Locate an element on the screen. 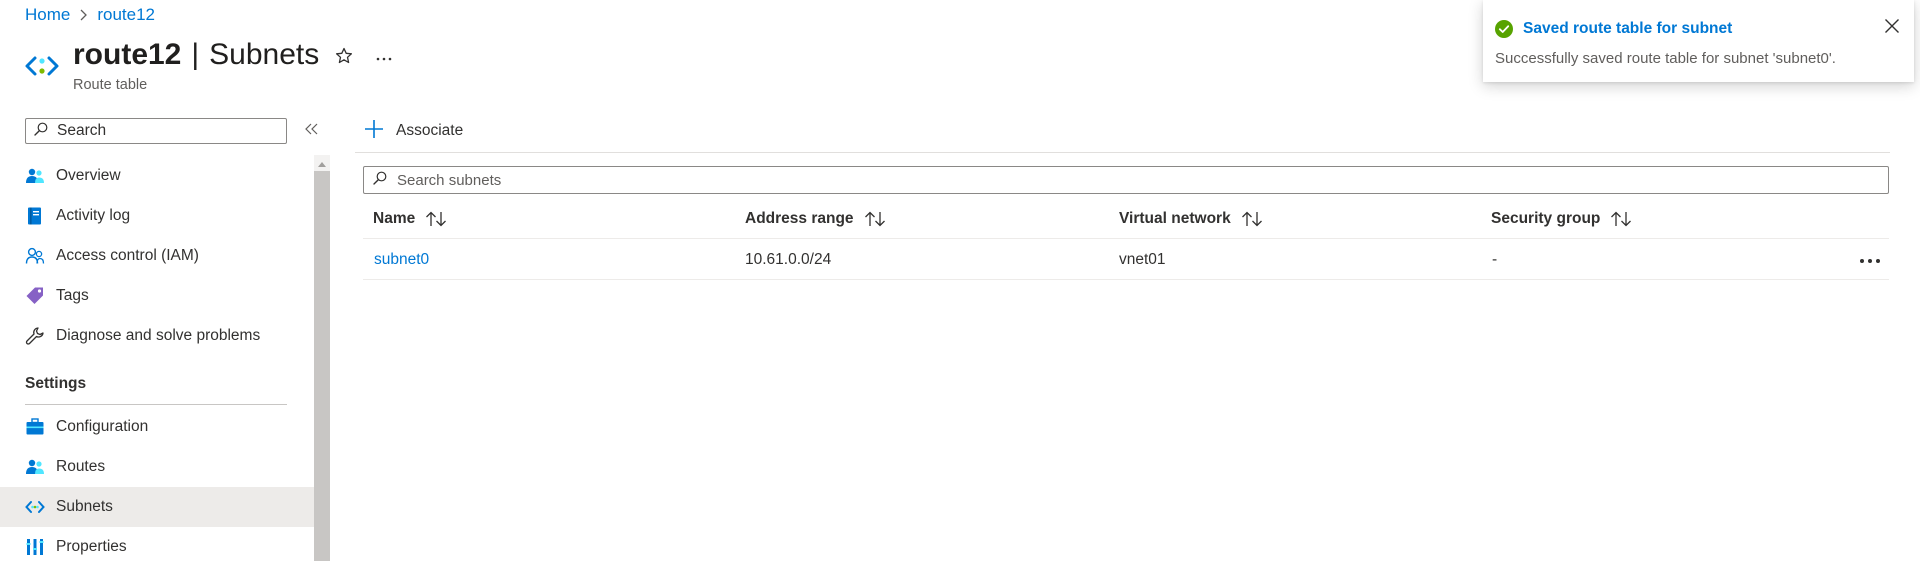 This screenshot has width=1920, height=567. sidebar-item-label: Routes is located at coordinates (81, 466).